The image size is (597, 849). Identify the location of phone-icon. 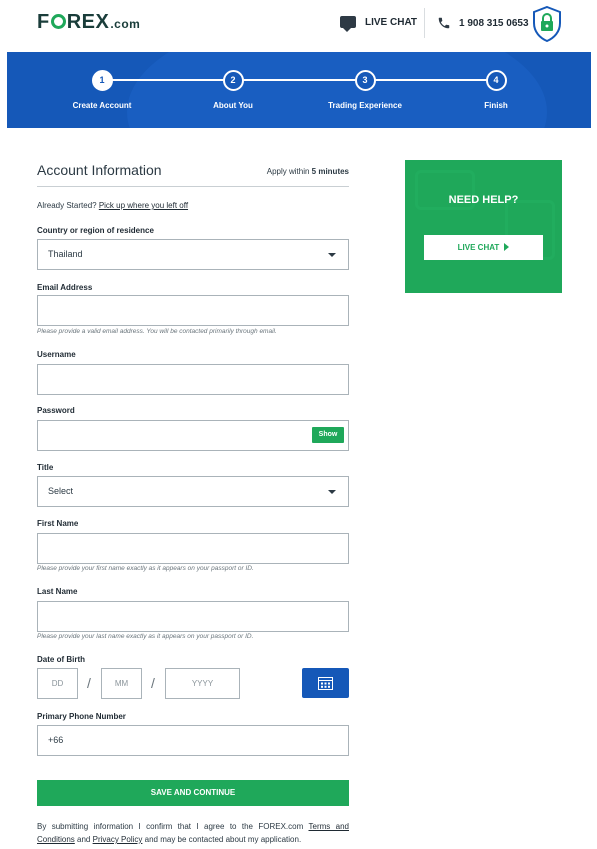
(444, 23).